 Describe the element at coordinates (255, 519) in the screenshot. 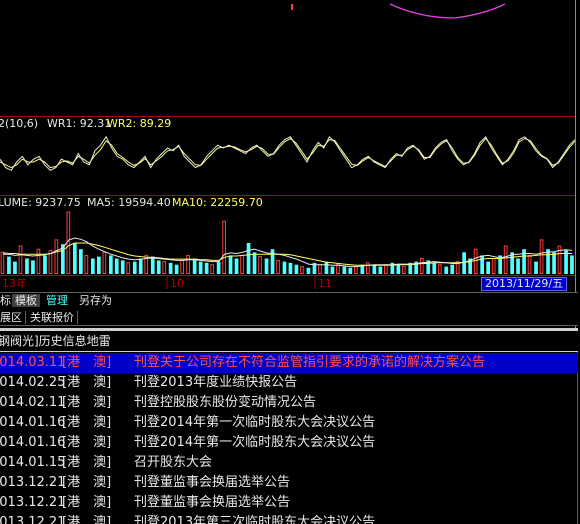

I see `news-title: 刊登2013年第三次临时股东大会决议公告` at that location.